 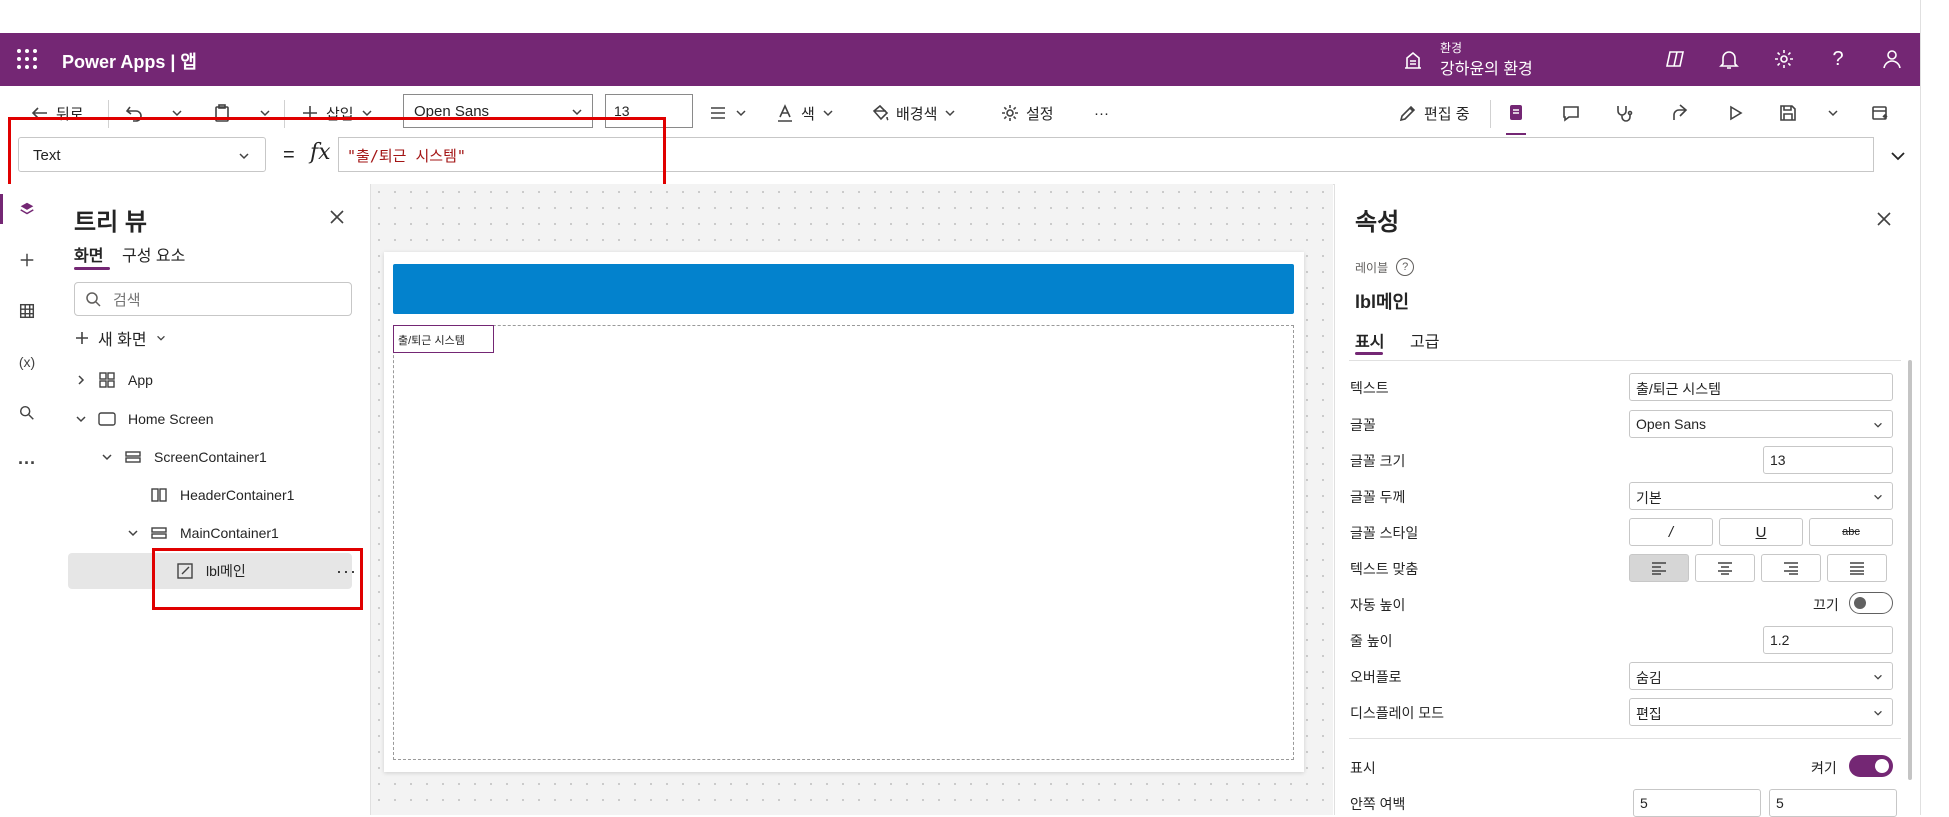 I want to click on align-center-button, so click(x=1725, y=568).